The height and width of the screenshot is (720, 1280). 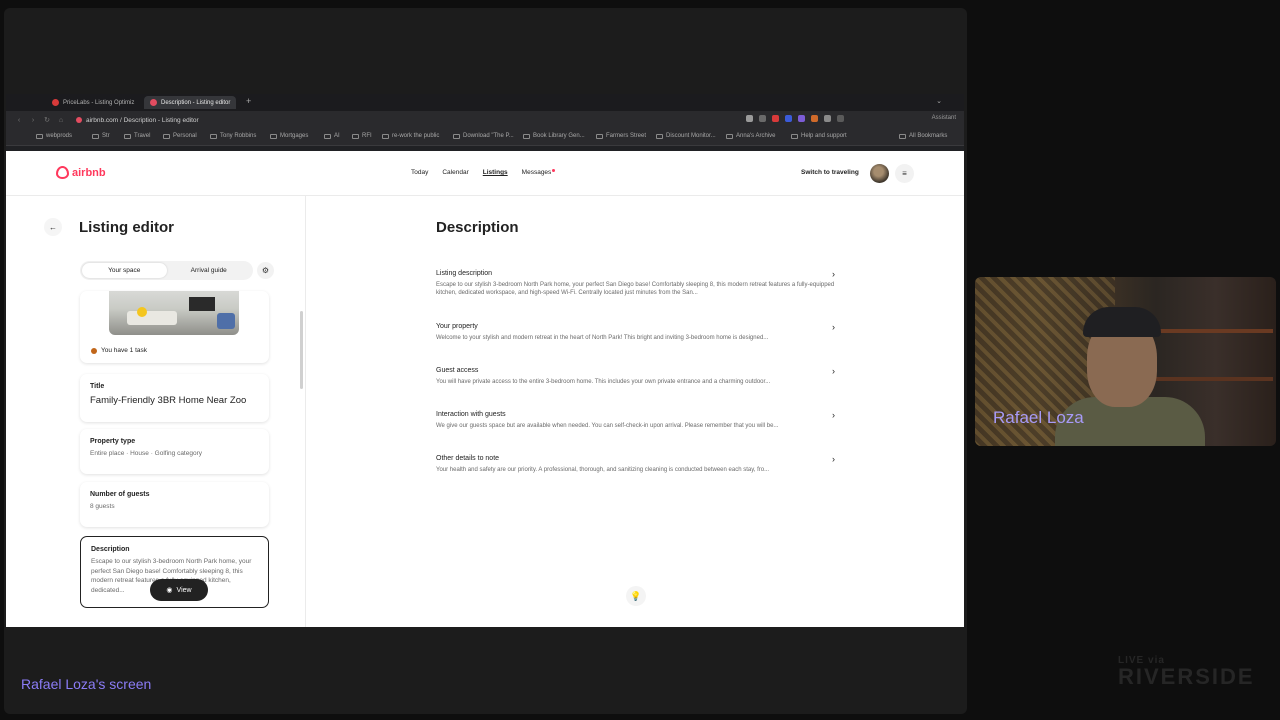 I want to click on bookmark-item: Str, so click(x=101, y=136).